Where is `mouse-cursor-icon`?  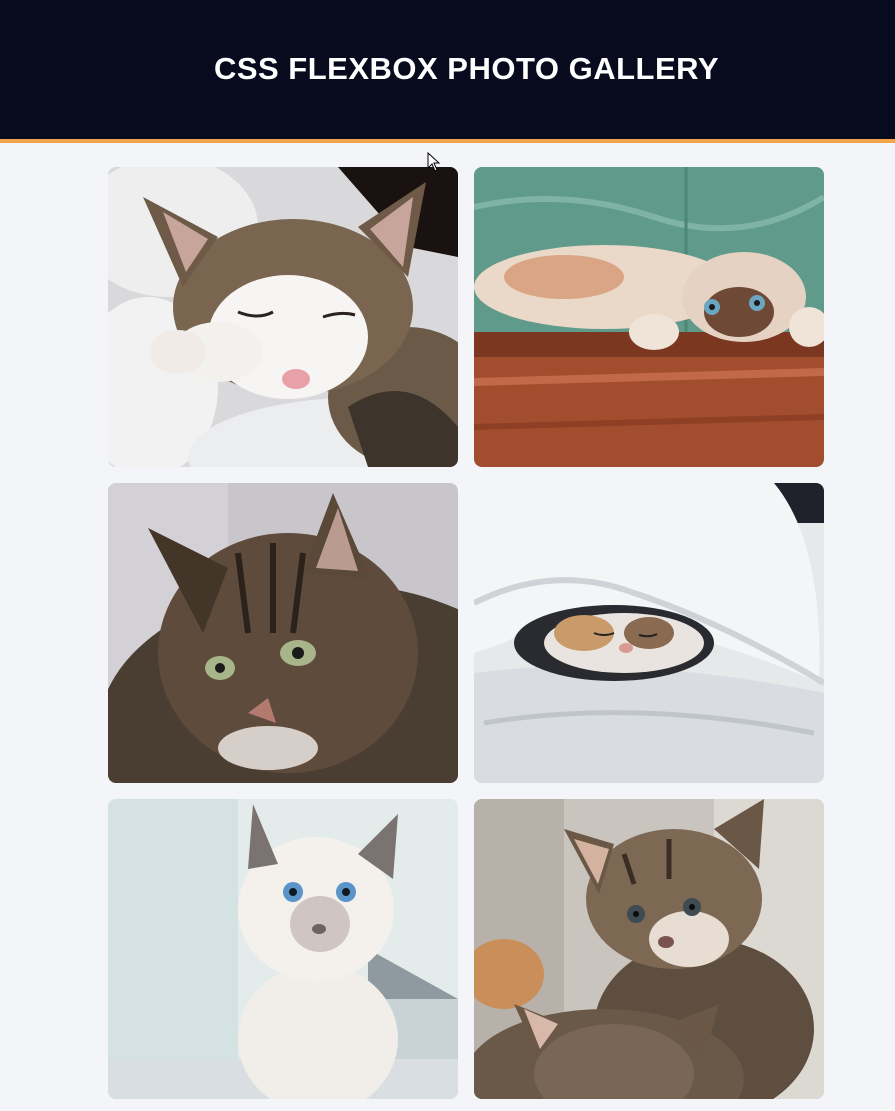 mouse-cursor-icon is located at coordinates (434, 162).